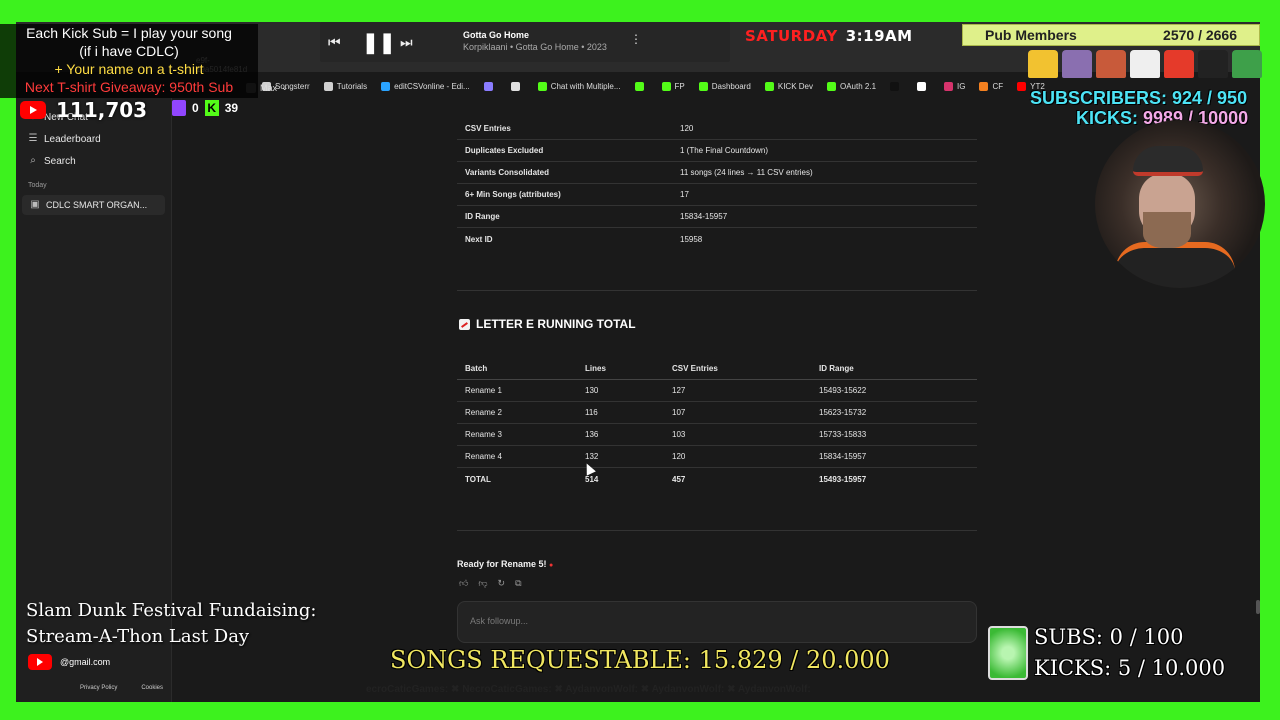  Describe the element at coordinates (479, 239) in the screenshot. I see `summary-key: Next ID` at that location.